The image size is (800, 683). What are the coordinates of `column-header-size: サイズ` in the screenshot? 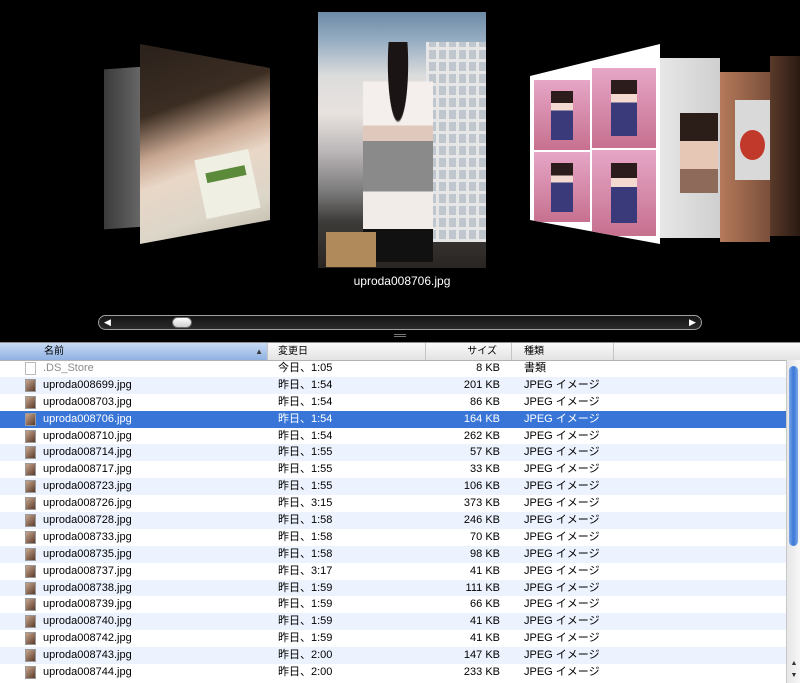 It's located at (469, 351).